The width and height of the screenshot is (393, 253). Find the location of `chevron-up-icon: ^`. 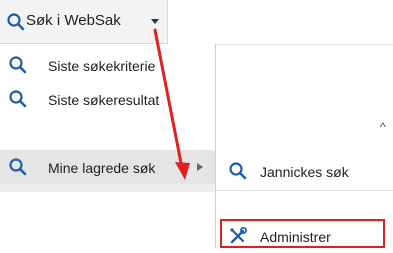

chevron-up-icon: ^ is located at coordinates (383, 127).